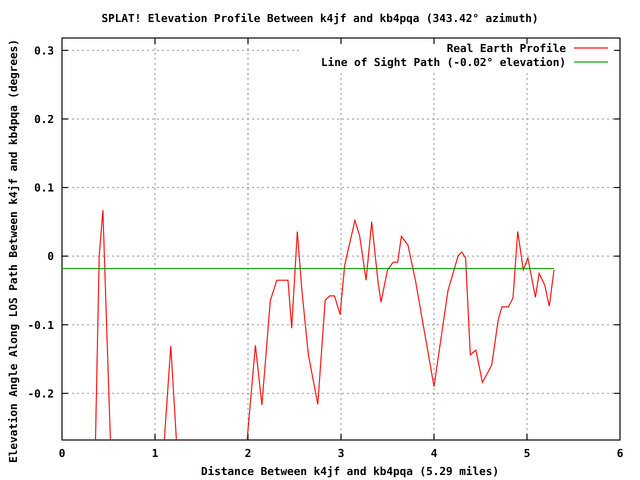 This screenshot has width=640, height=480. I want to click on legend-label: Line of Sight Path (-0.02° elevation), so click(443, 62).